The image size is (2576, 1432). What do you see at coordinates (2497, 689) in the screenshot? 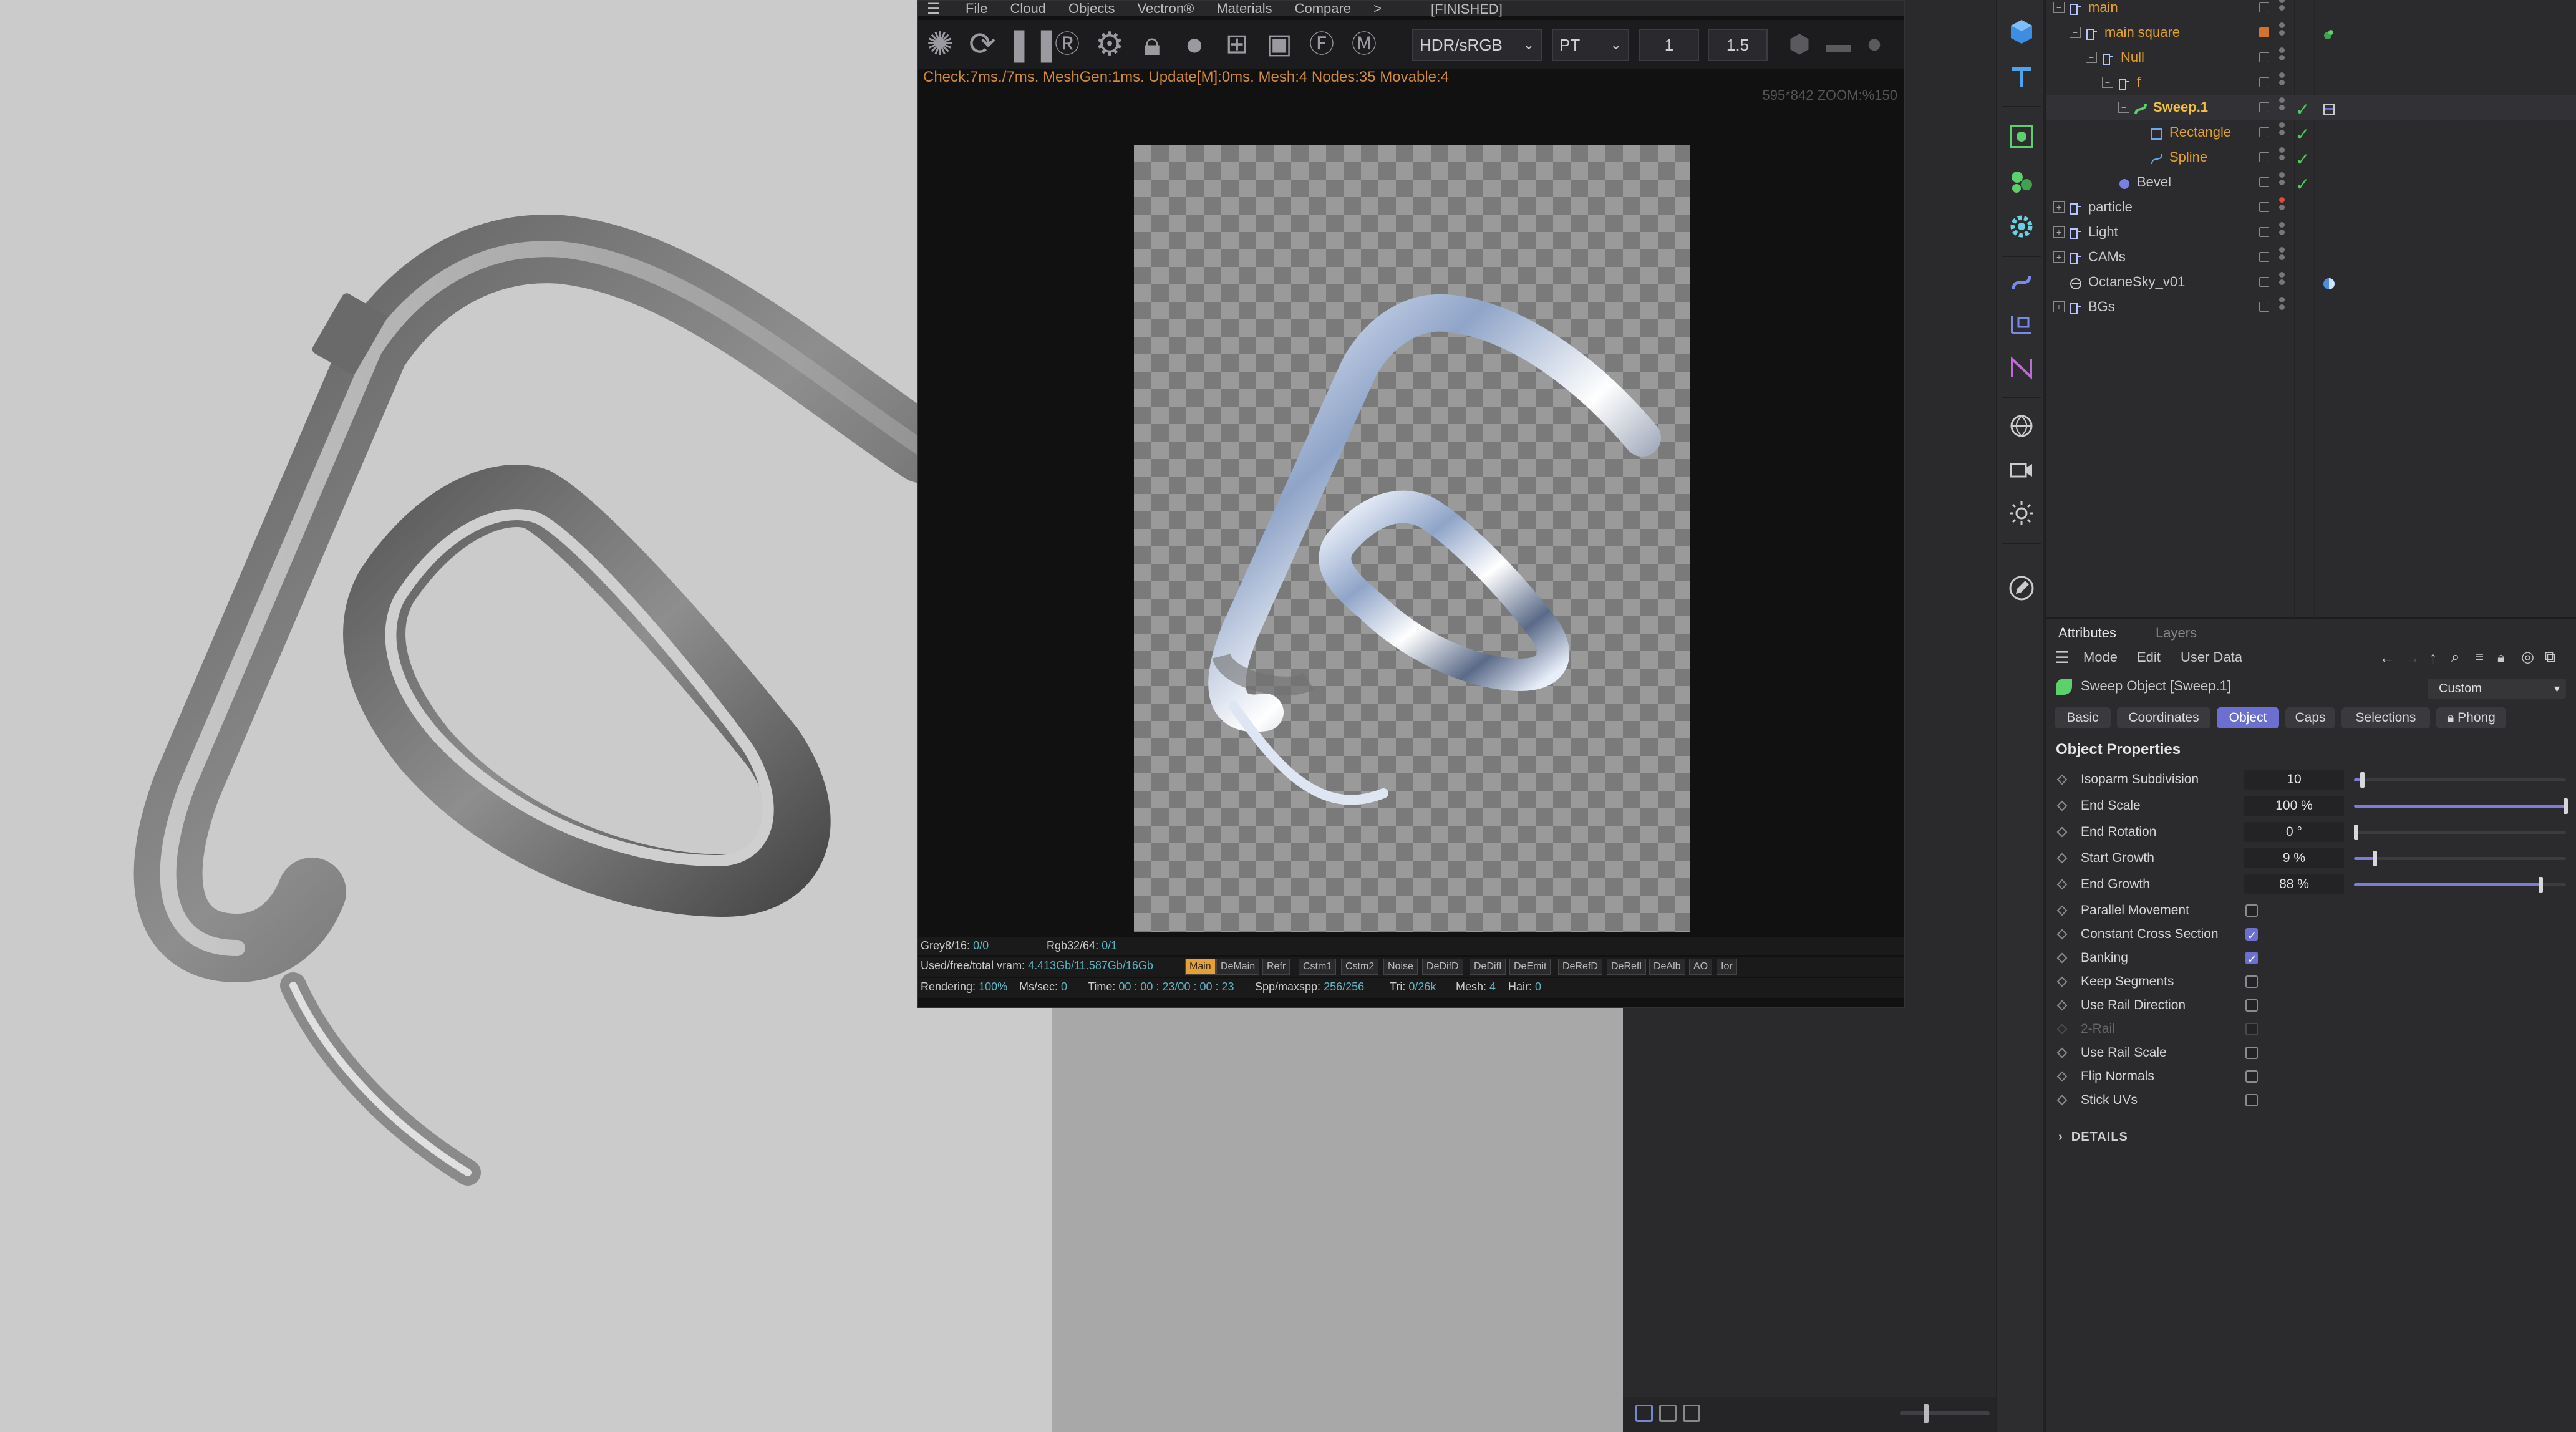
I see `attribute-preset-dropdown: Custom ▾` at bounding box center [2497, 689].